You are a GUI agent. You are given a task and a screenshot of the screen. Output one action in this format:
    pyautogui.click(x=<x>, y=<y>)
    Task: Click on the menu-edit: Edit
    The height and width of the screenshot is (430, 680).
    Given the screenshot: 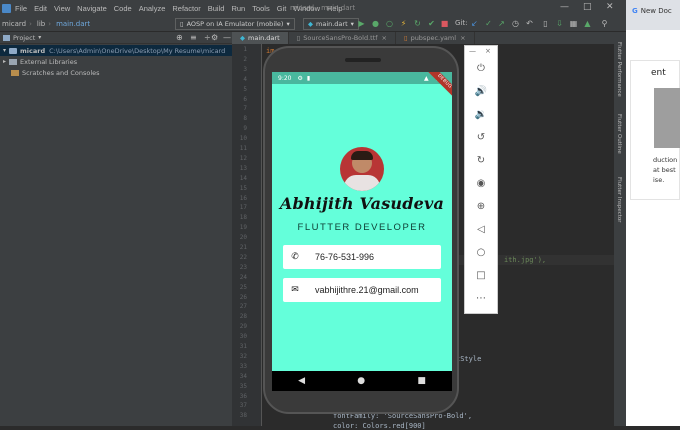 What is the action you would take?
    pyautogui.click(x=40, y=8)
    